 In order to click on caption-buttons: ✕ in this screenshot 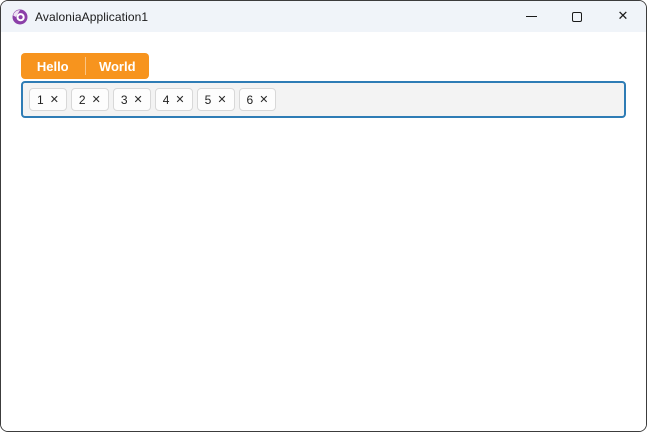, I will do `click(577, 16)`.